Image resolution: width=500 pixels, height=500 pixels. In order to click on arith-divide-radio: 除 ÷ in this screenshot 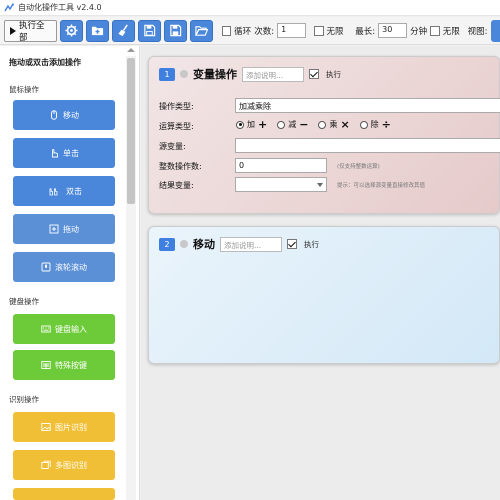, I will do `click(375, 124)`.